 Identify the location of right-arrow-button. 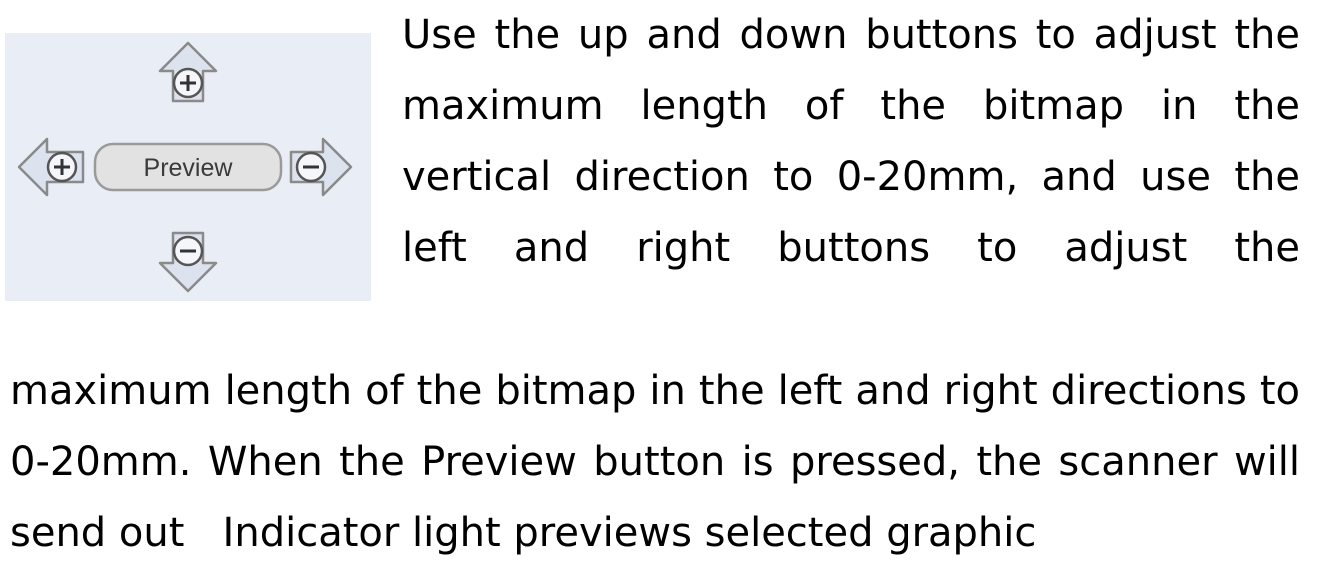
(321, 167).